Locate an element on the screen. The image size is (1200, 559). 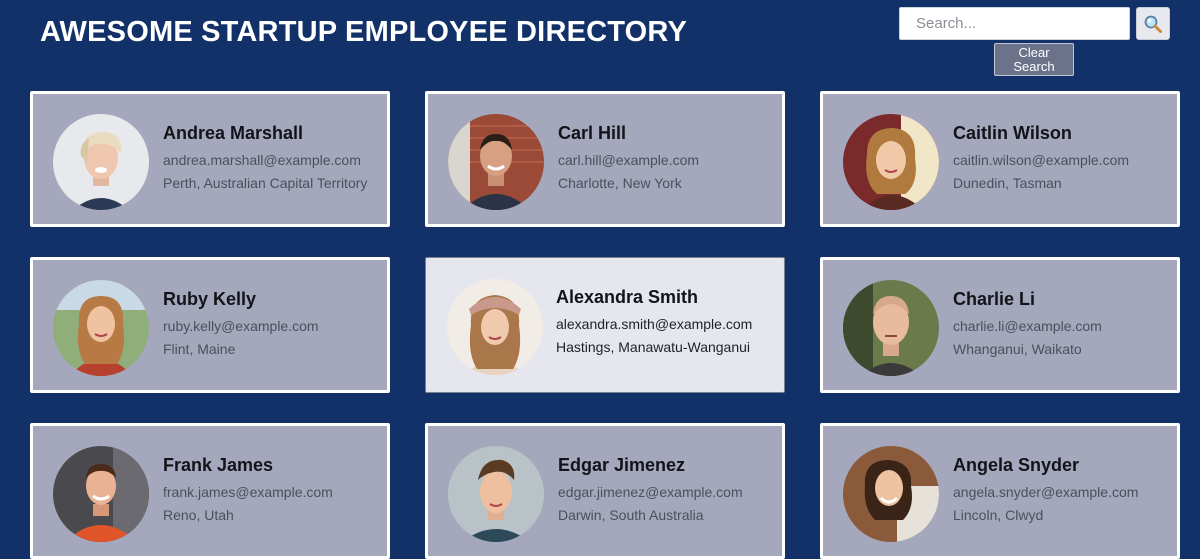
clear-search-button: Clear Search is located at coordinates (1034, 59).